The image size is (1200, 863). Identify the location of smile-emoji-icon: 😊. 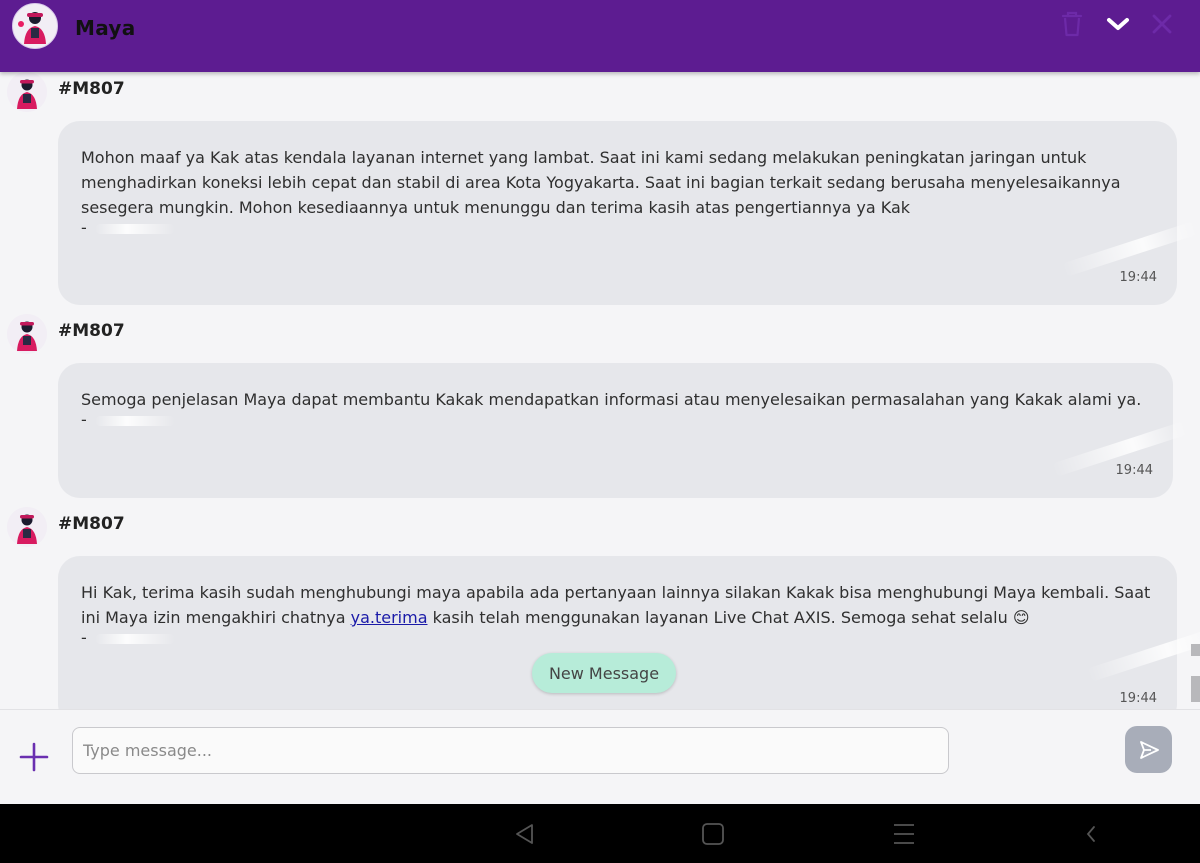
(1021, 617).